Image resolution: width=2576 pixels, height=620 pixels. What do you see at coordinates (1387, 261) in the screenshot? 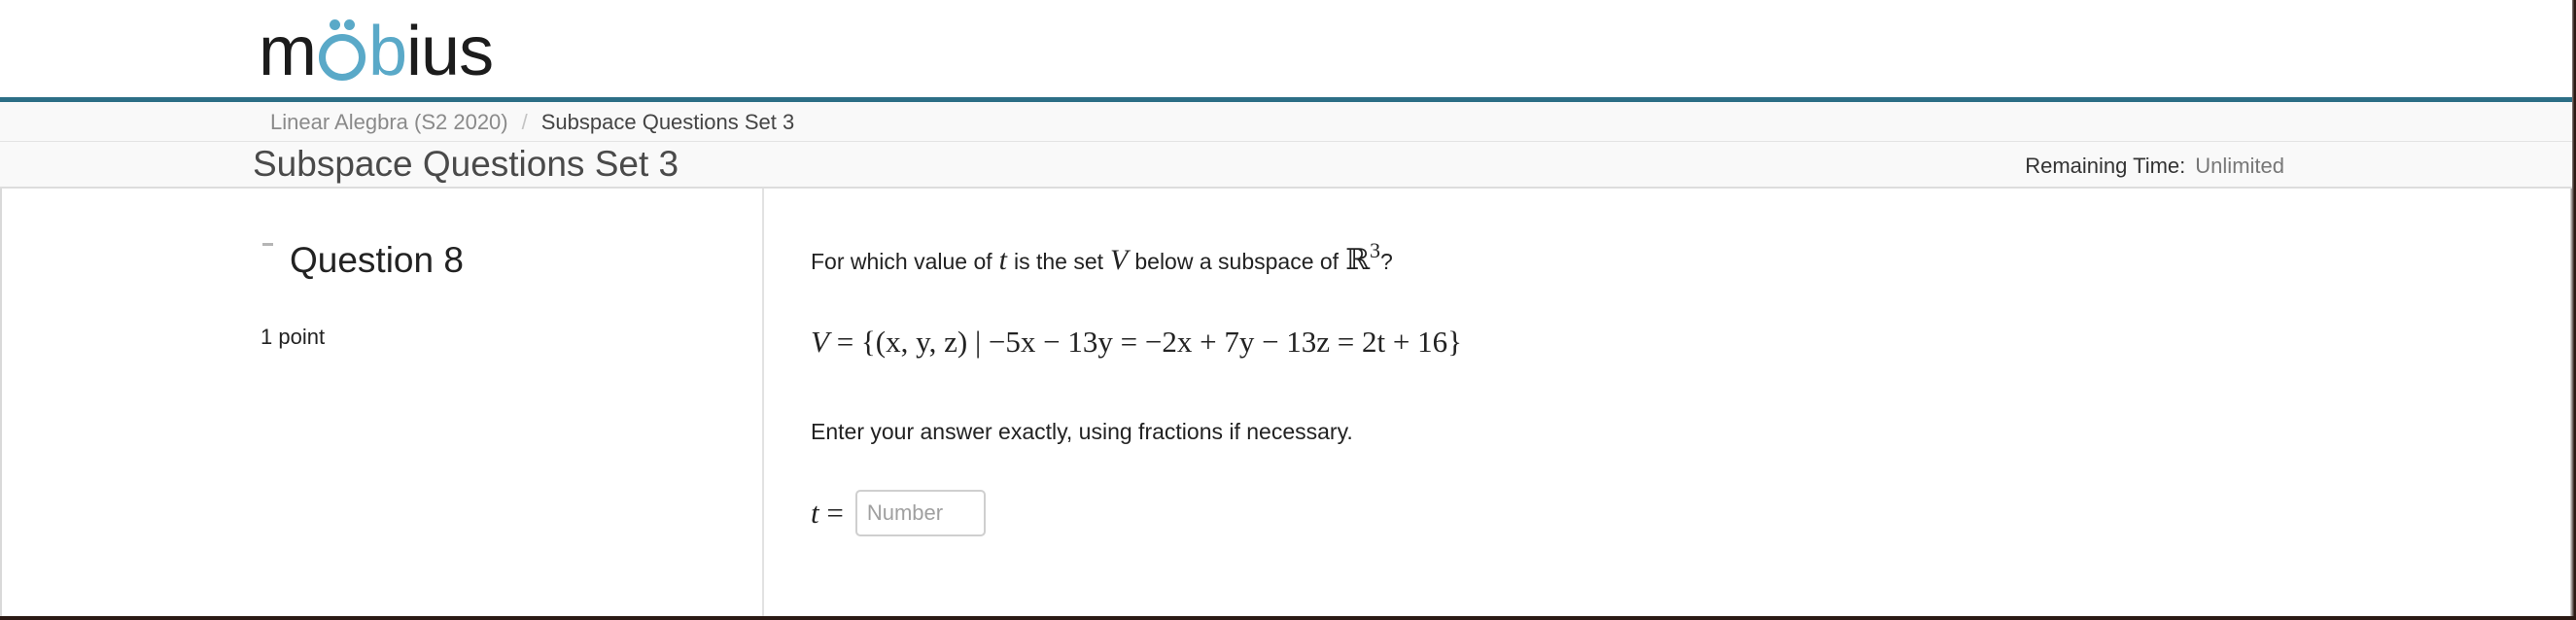
I see `prompt-end: ?` at bounding box center [1387, 261].